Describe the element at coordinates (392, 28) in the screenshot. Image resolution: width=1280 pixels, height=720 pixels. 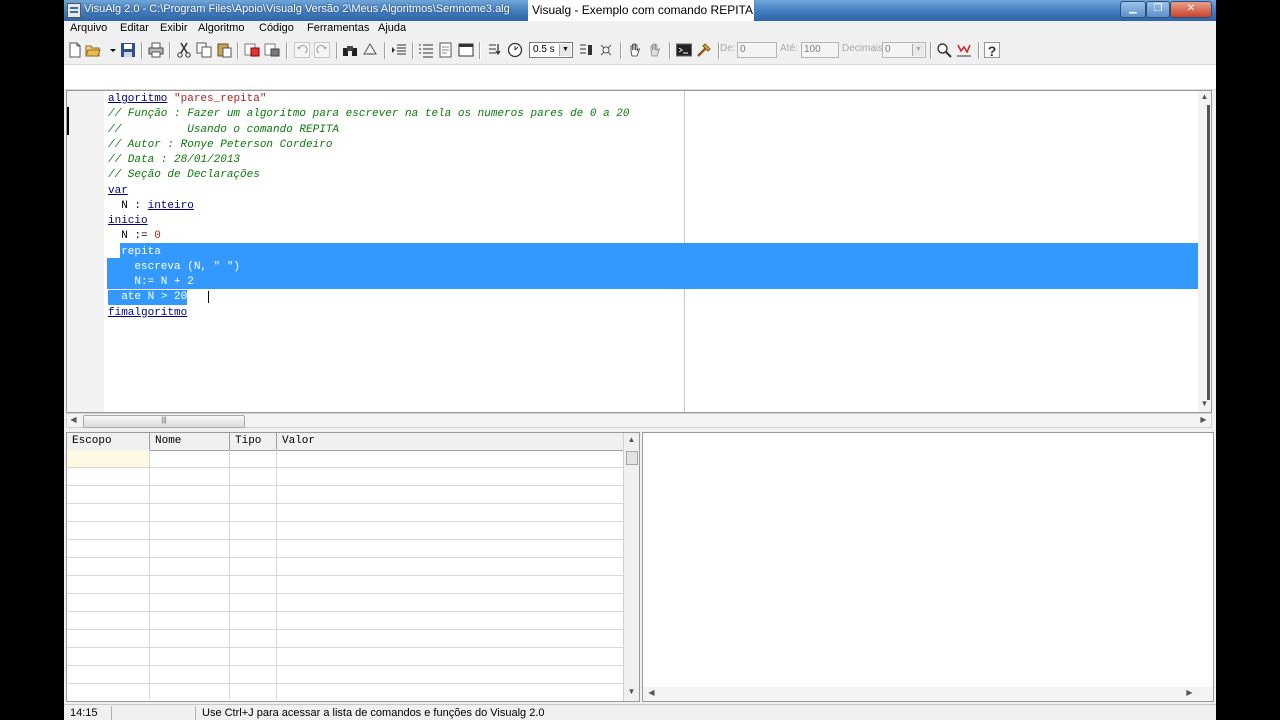
I see `menu-ajuda: Ajuda` at that location.